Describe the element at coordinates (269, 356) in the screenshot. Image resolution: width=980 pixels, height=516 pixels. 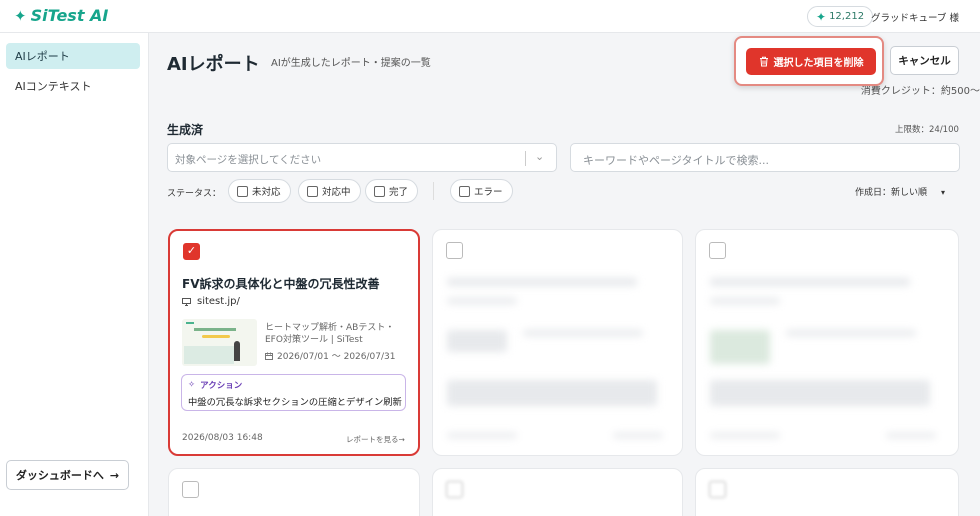
I see `calendar-icon` at that location.